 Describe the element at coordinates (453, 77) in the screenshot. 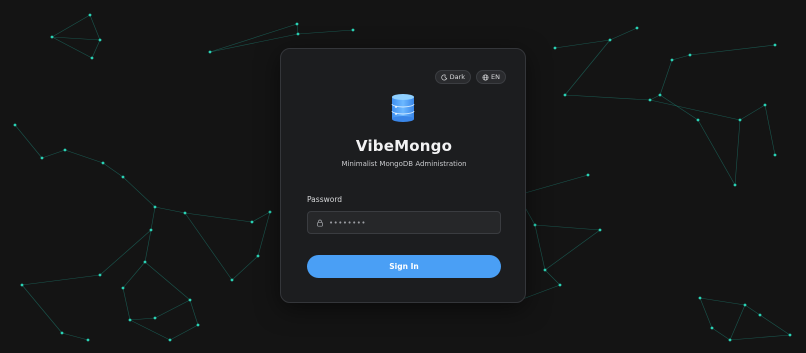

I see `theme-toggle-button: Dark` at that location.